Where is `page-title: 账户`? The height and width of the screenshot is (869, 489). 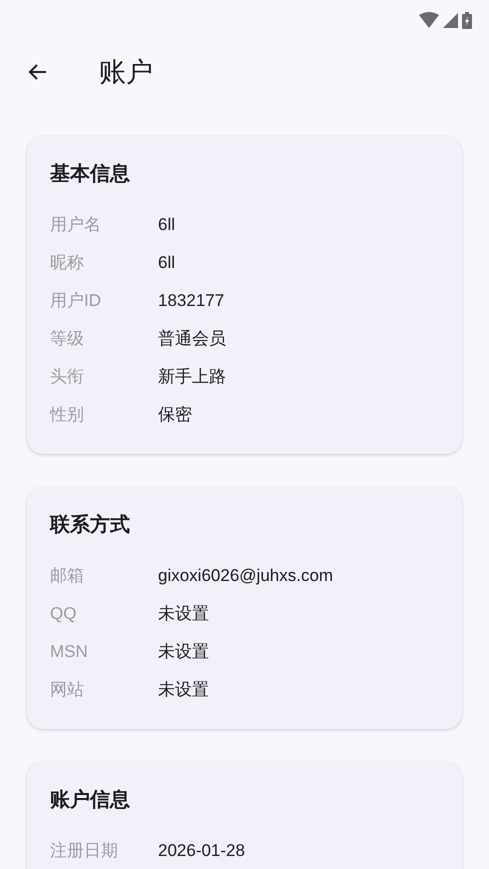 page-title: 账户 is located at coordinates (126, 72).